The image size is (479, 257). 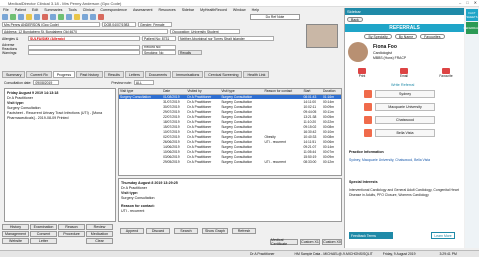 I want to click on doctor-role: Cardiologist, so click(x=382, y=53).